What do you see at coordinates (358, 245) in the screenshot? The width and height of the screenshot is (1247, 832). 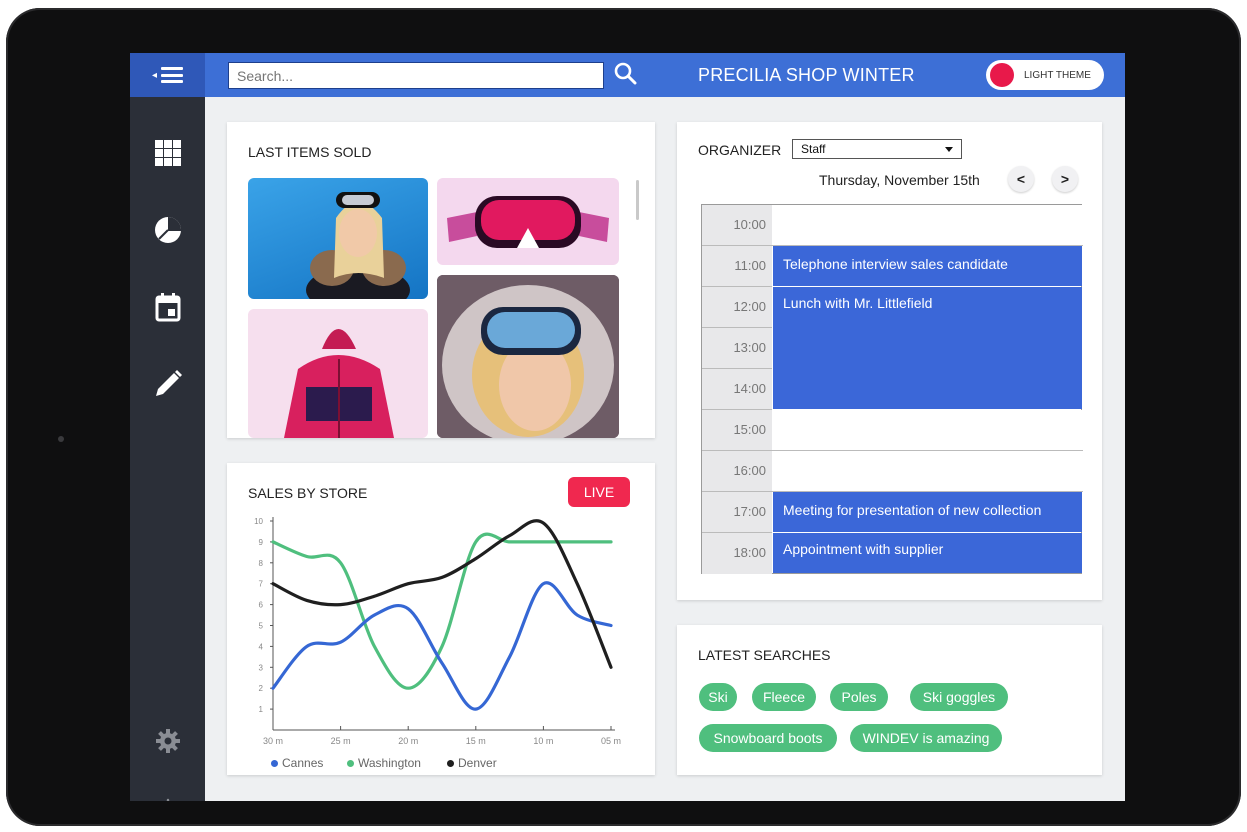 I see `skier-woman-photo` at bounding box center [358, 245].